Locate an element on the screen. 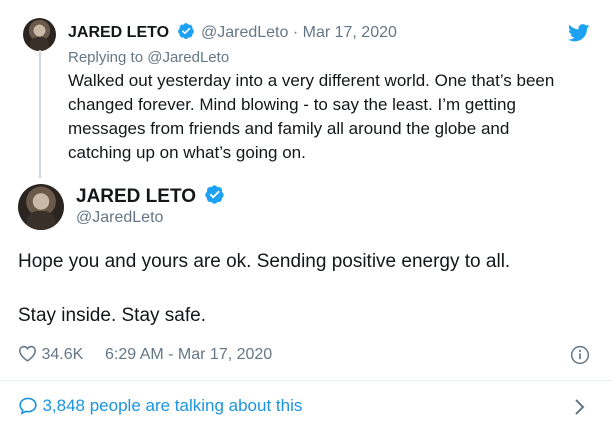 The image size is (612, 429). info-icon is located at coordinates (580, 355).